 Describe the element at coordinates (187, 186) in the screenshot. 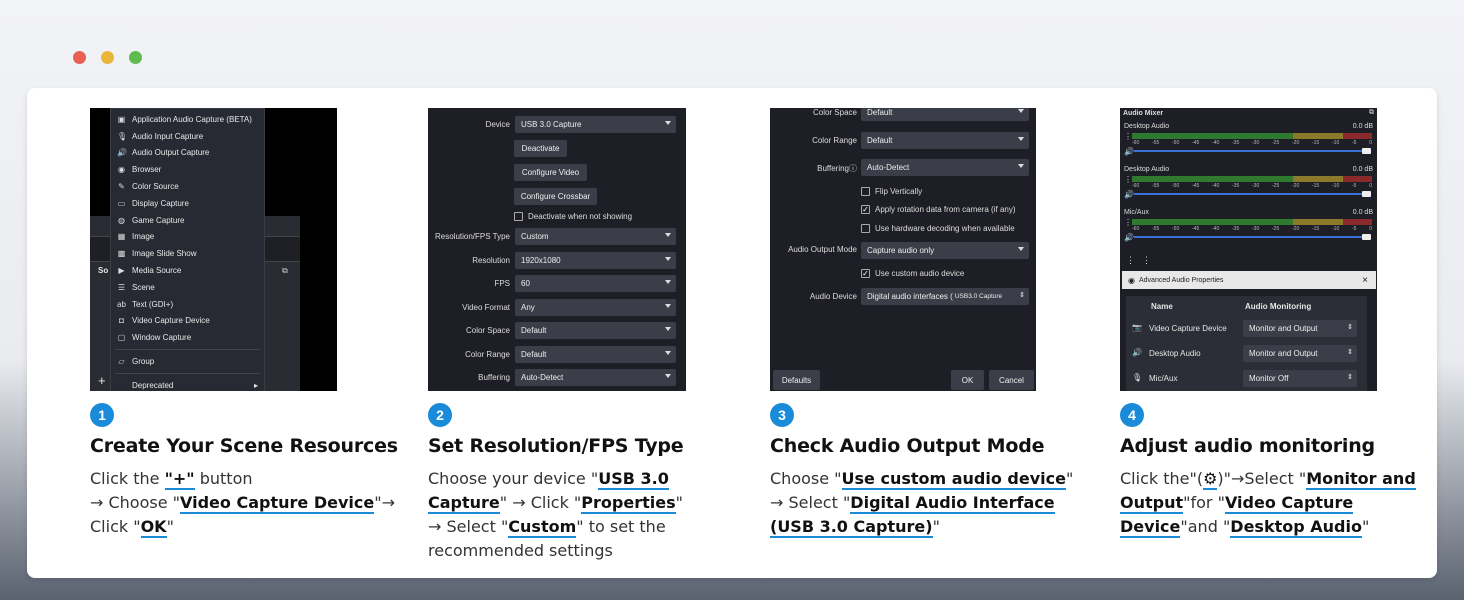

I see `menu-item: ✎ Color Source` at that location.